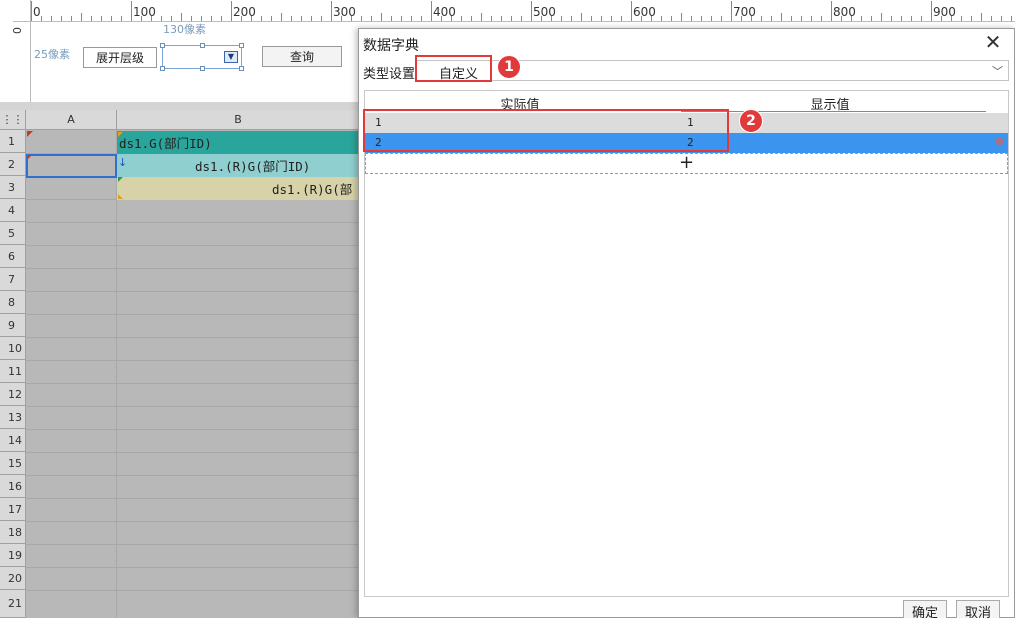  Describe the element at coordinates (993, 43) in the screenshot. I see `close-icon: ✕` at that location.